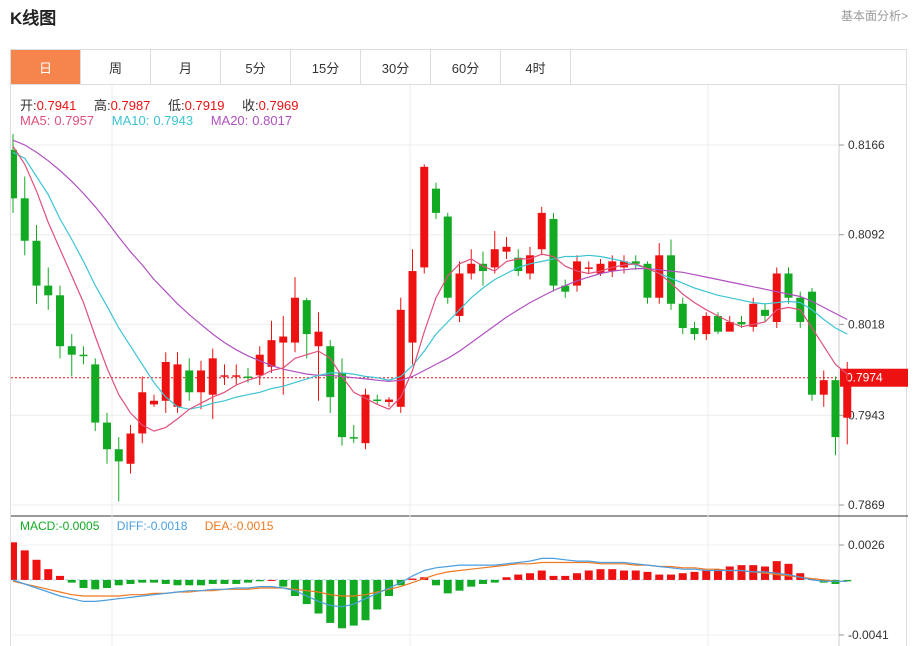  I want to click on macd-info: MACD:-0.0005 DIFF:-0.0018 DEA:-0.0015, so click(153, 526).